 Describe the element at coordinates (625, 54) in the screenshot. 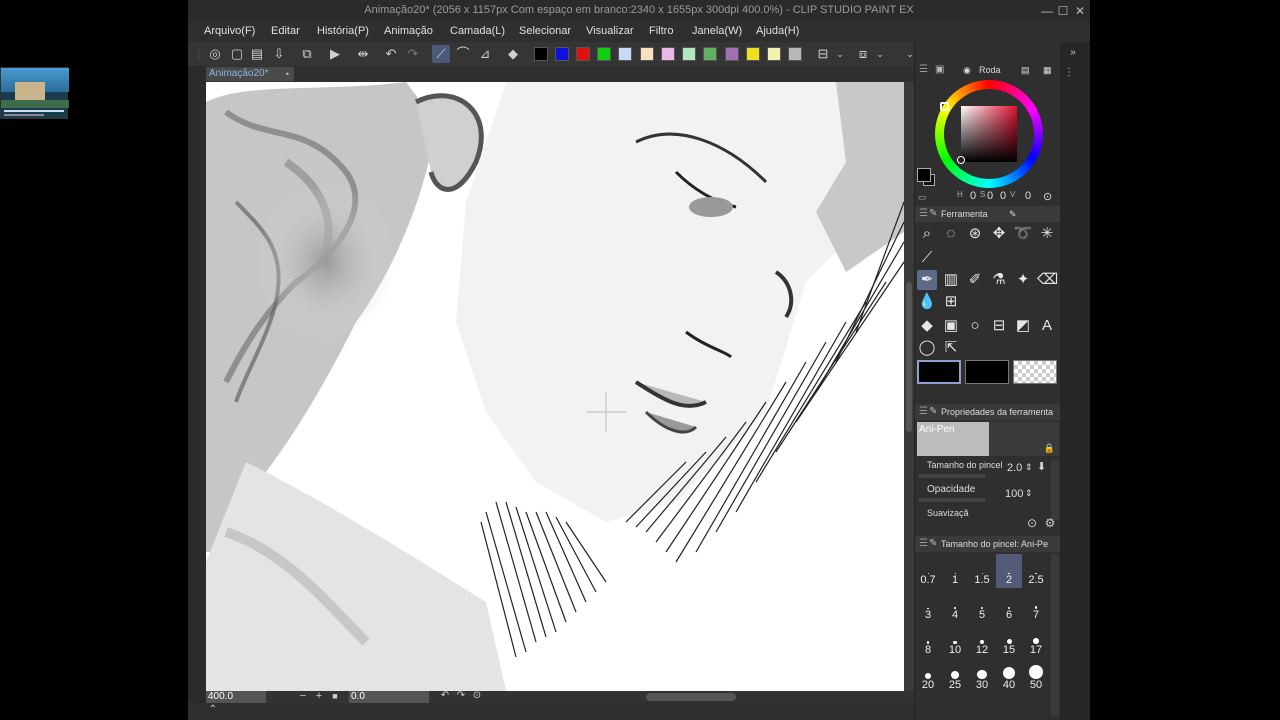

I see `color-swatch-light-blue` at that location.